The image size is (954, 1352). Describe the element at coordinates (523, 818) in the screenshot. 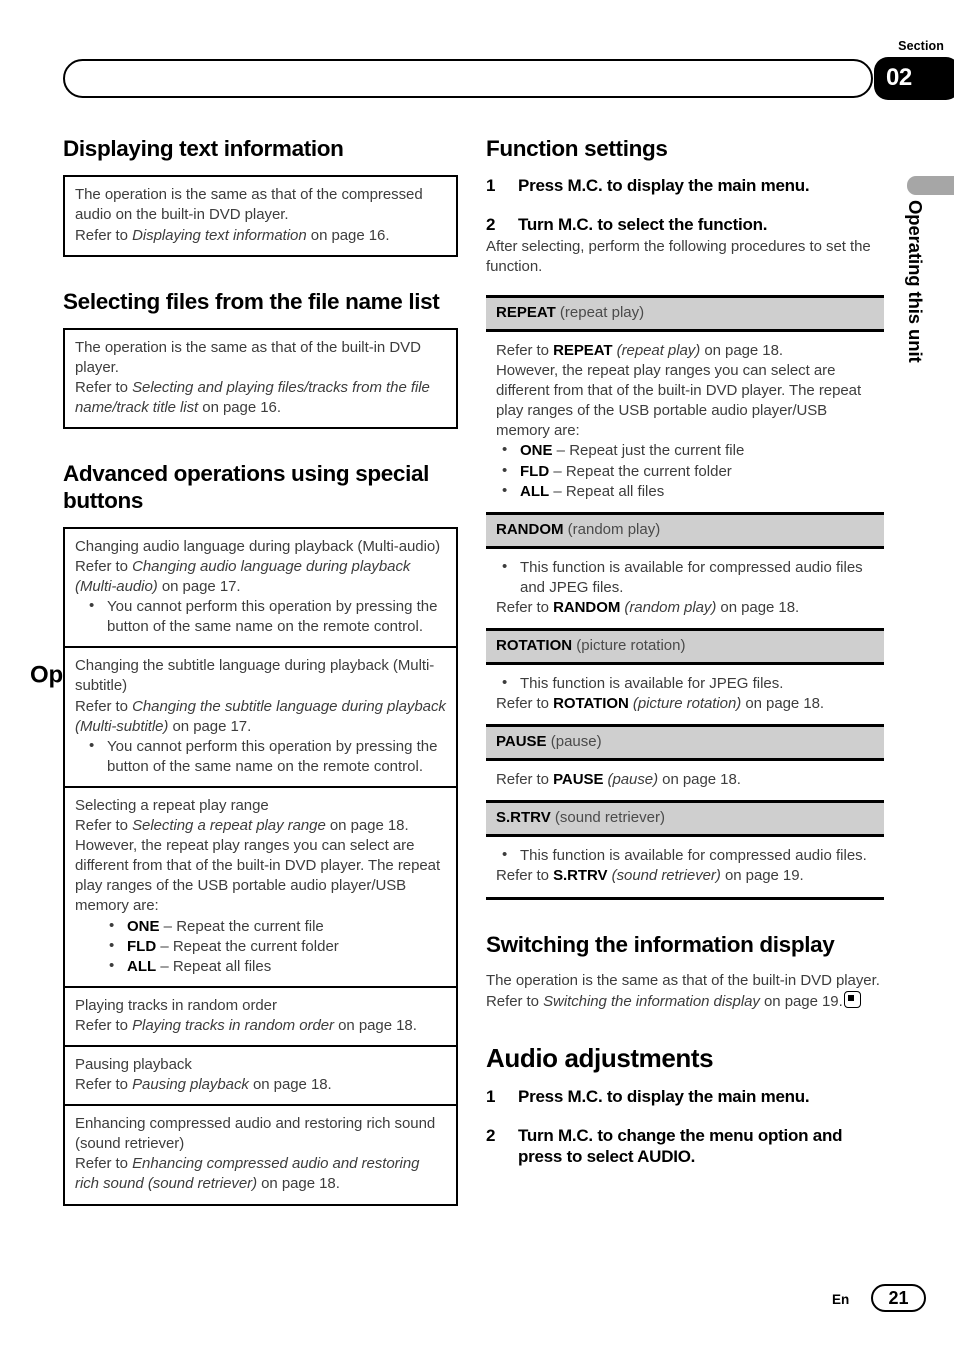

I see `function-code: S.RTRV` at that location.